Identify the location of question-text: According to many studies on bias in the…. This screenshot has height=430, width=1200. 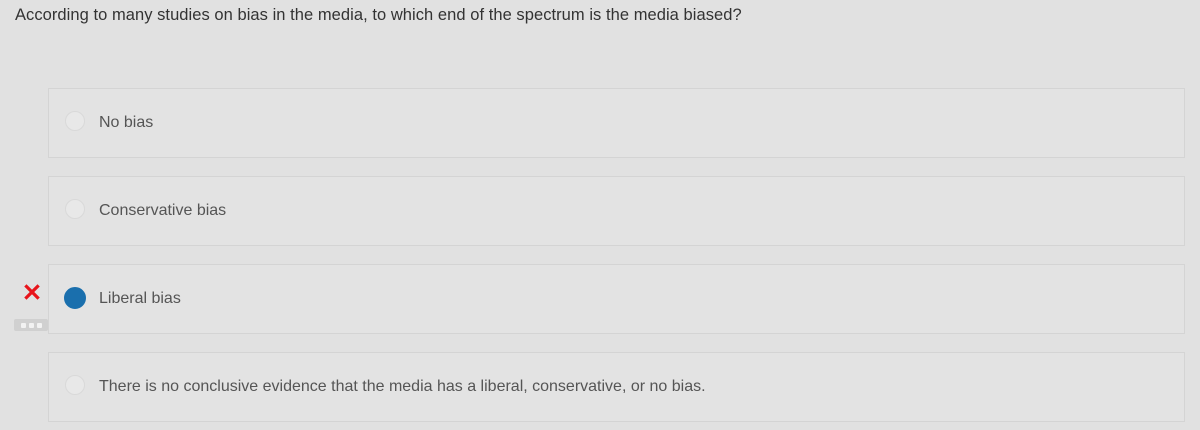
(378, 15).